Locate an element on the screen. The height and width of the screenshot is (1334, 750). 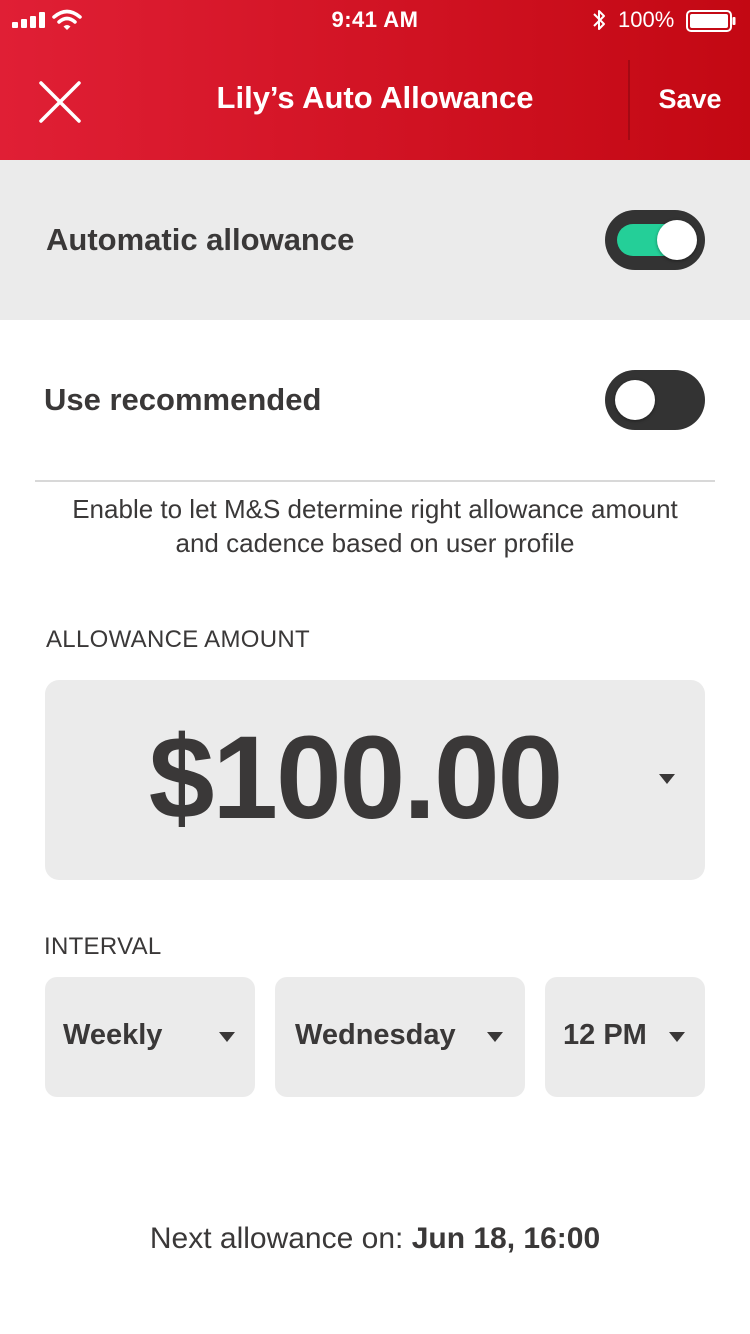
use-recommended-toggle is located at coordinates (655, 400).